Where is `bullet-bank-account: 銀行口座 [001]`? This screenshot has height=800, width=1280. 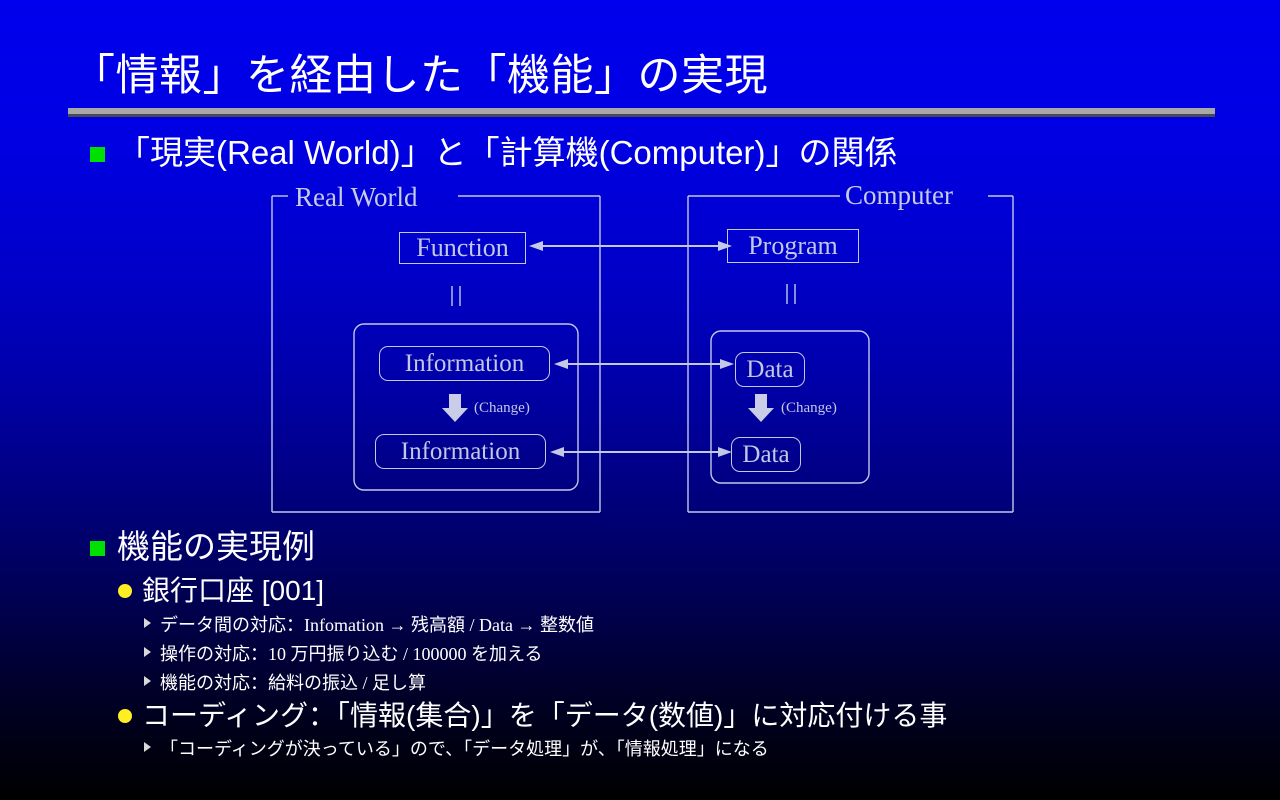
bullet-bank-account: 銀行口座 [001] is located at coordinates (221, 591).